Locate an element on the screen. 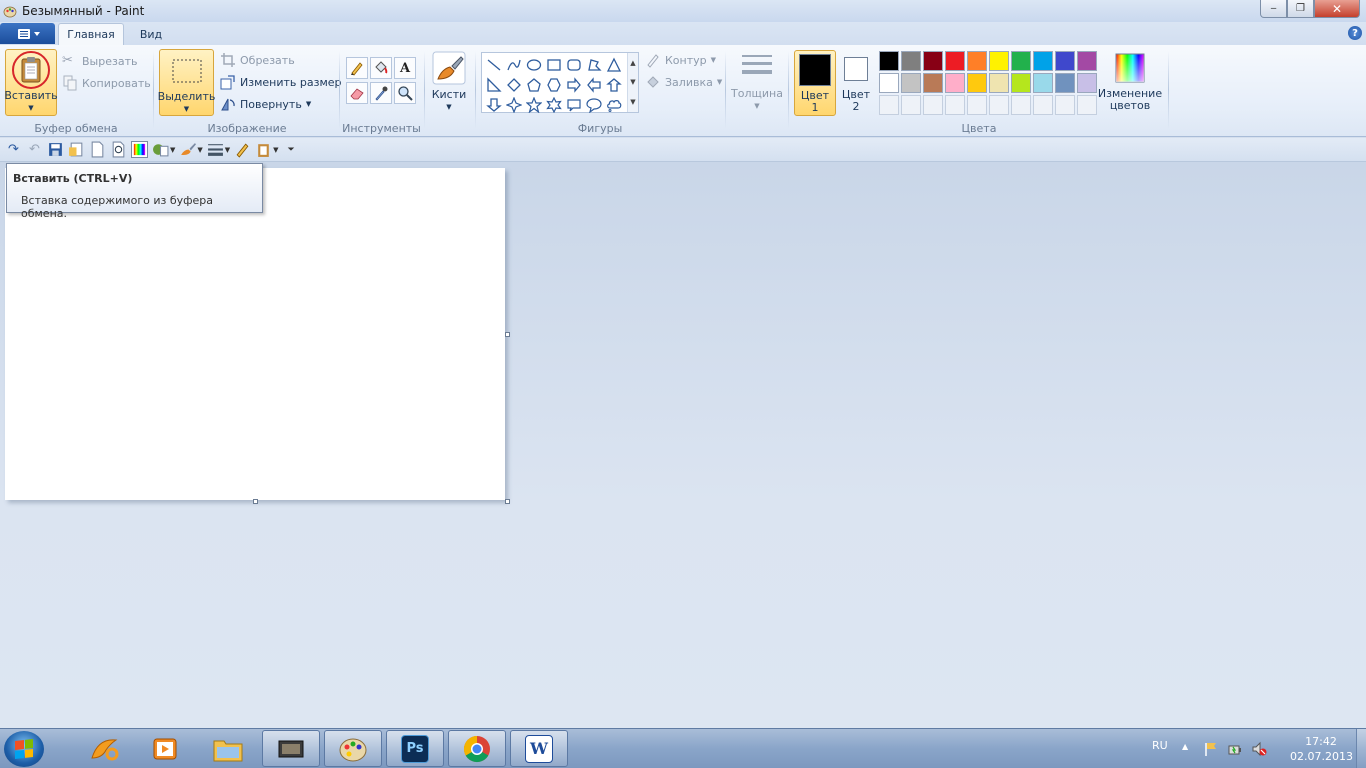 The width and height of the screenshot is (1366, 768). cloud-callout-shape is located at coordinates (614, 105).